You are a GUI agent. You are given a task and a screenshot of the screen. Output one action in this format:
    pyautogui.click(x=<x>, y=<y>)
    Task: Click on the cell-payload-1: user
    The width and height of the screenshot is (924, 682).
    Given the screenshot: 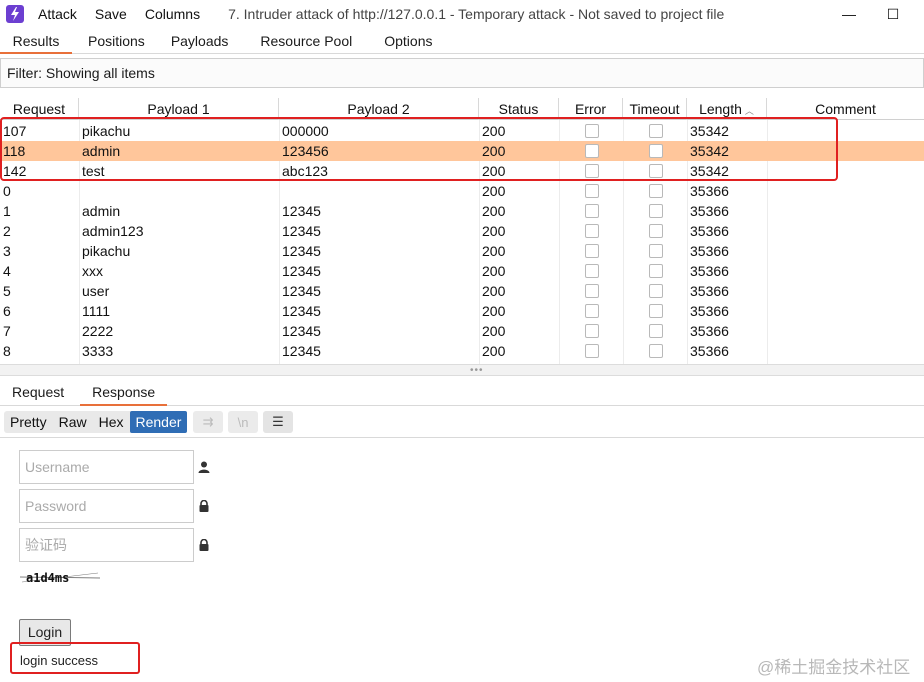 What is the action you would take?
    pyautogui.click(x=96, y=291)
    